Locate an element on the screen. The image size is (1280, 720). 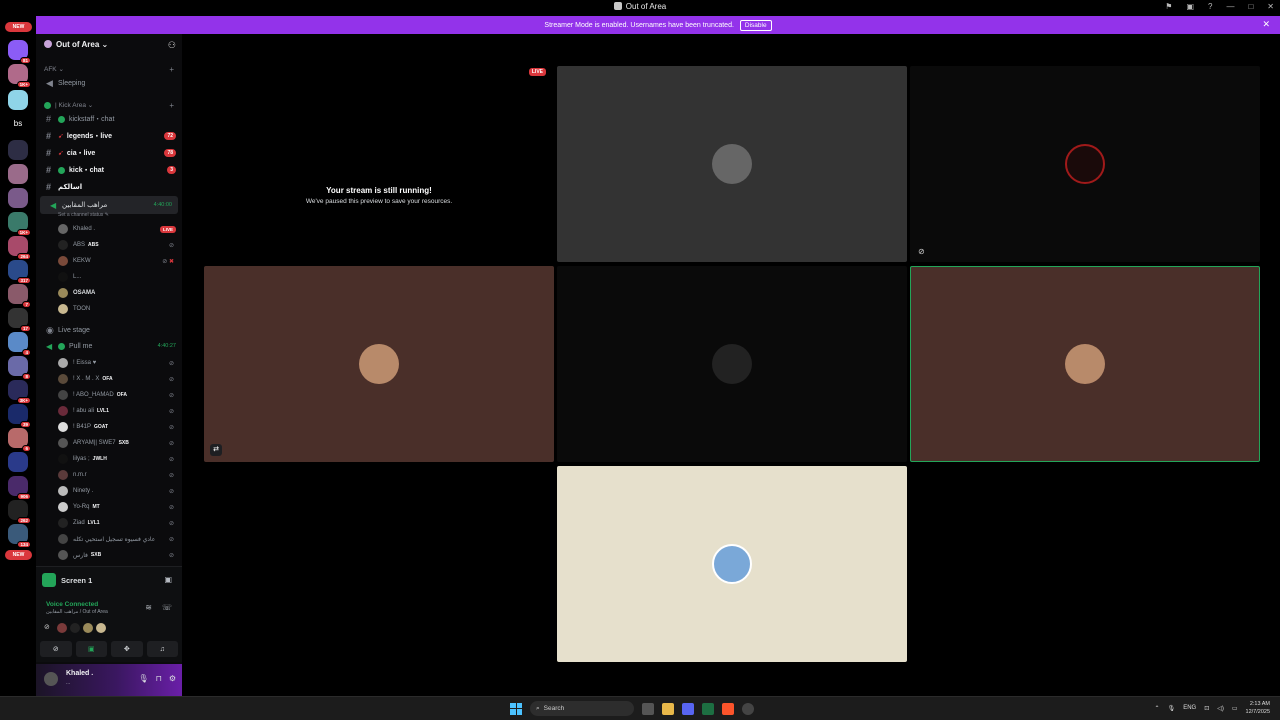
battery-icon: ▭ is located at coordinates (1235, 708).